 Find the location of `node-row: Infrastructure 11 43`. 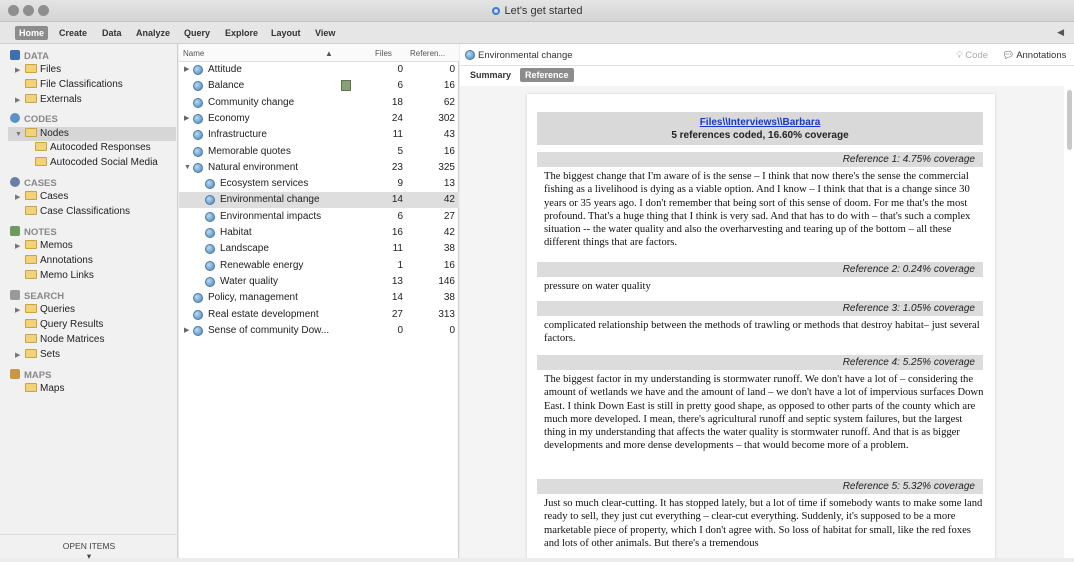

node-row: Infrastructure 11 43 is located at coordinates (319, 135).